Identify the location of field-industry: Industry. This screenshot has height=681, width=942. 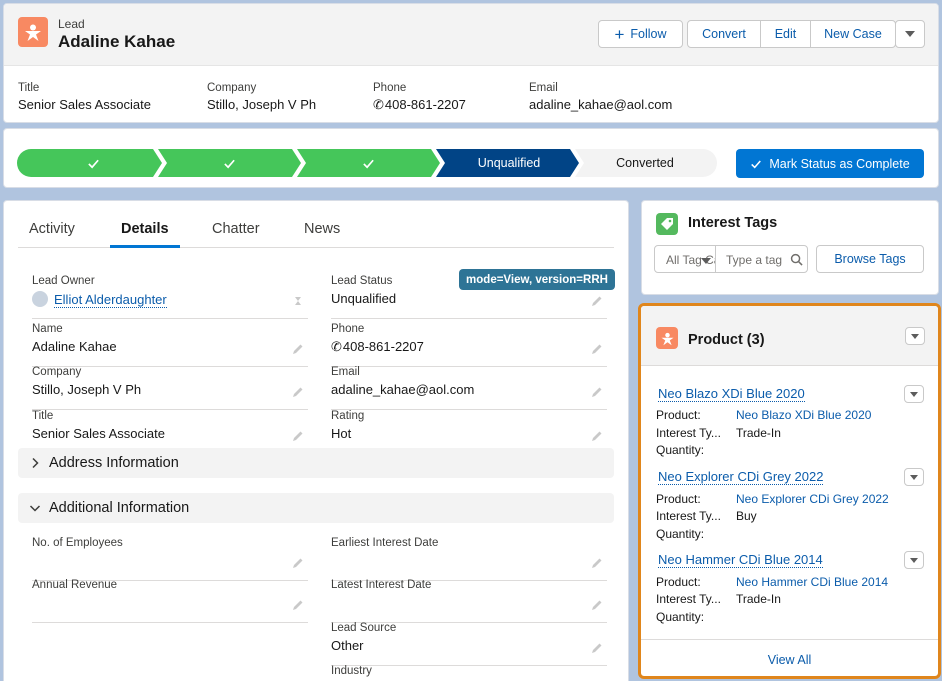
(469, 673).